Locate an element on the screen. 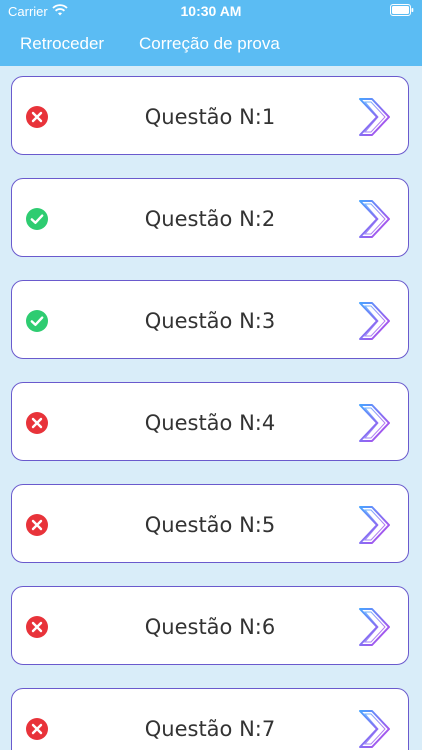 Image resolution: width=422 pixels, height=750 pixels. question-row: Questão N:1 is located at coordinates (210, 115).